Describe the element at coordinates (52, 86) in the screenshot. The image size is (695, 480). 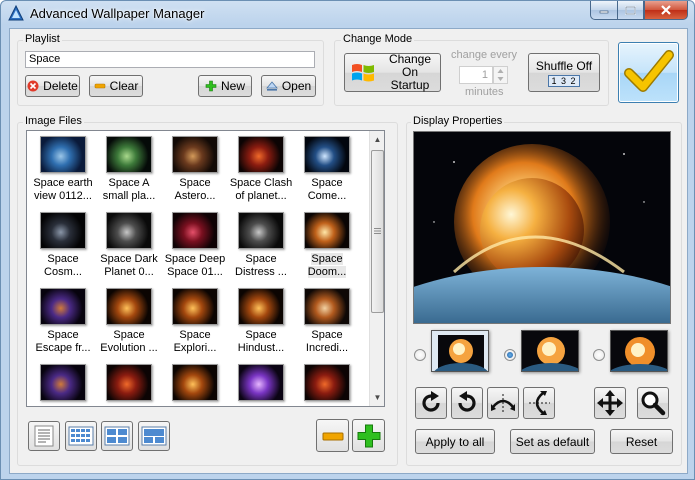
I see `delete-button: Delete` at that location.